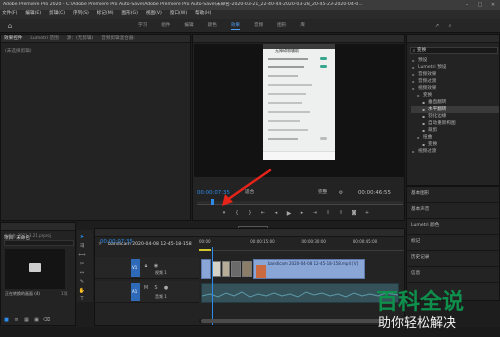  Describe the element at coordinates (80, 38) in the screenshot. I see `source-panel-tab: 源：(无剪辑)` at that location.